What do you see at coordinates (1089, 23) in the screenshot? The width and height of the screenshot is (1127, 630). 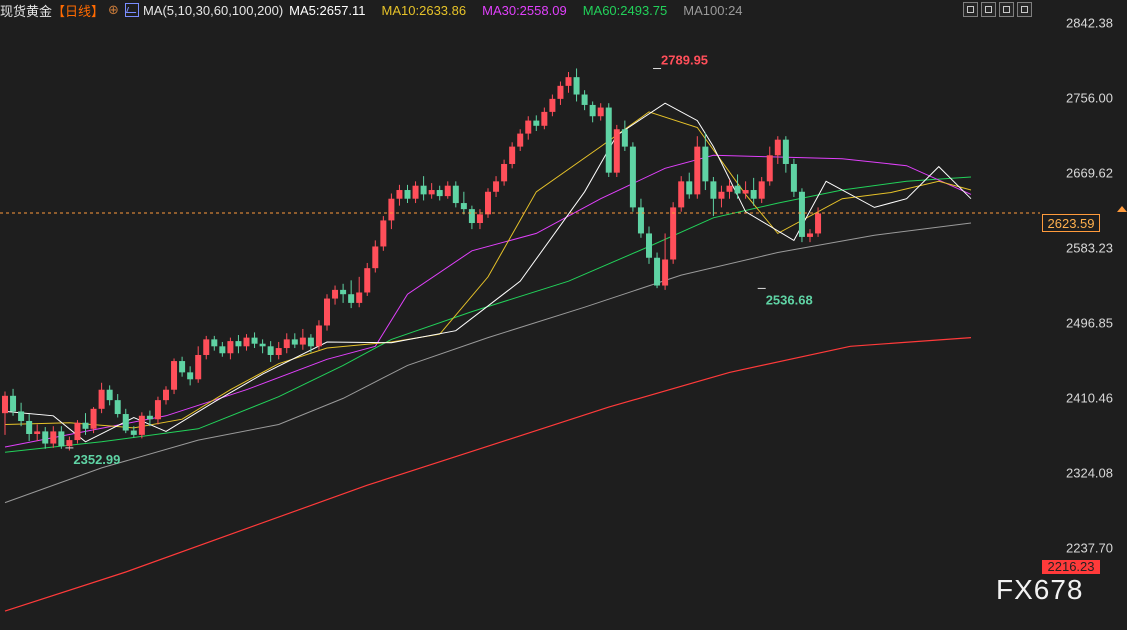 I see `y-tick-label: 2842.38` at bounding box center [1089, 23].